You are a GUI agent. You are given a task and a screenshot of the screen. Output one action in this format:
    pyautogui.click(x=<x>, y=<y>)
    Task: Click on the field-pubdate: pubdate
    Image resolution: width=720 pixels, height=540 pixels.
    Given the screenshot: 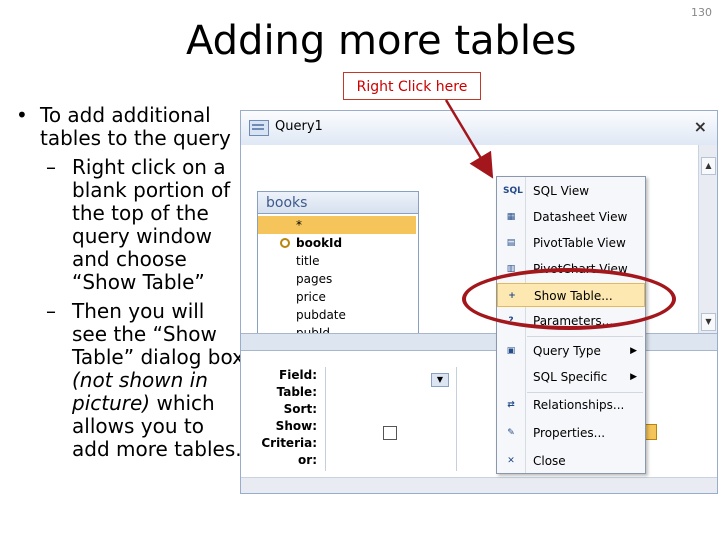 What is the action you would take?
    pyautogui.click(x=321, y=315)
    